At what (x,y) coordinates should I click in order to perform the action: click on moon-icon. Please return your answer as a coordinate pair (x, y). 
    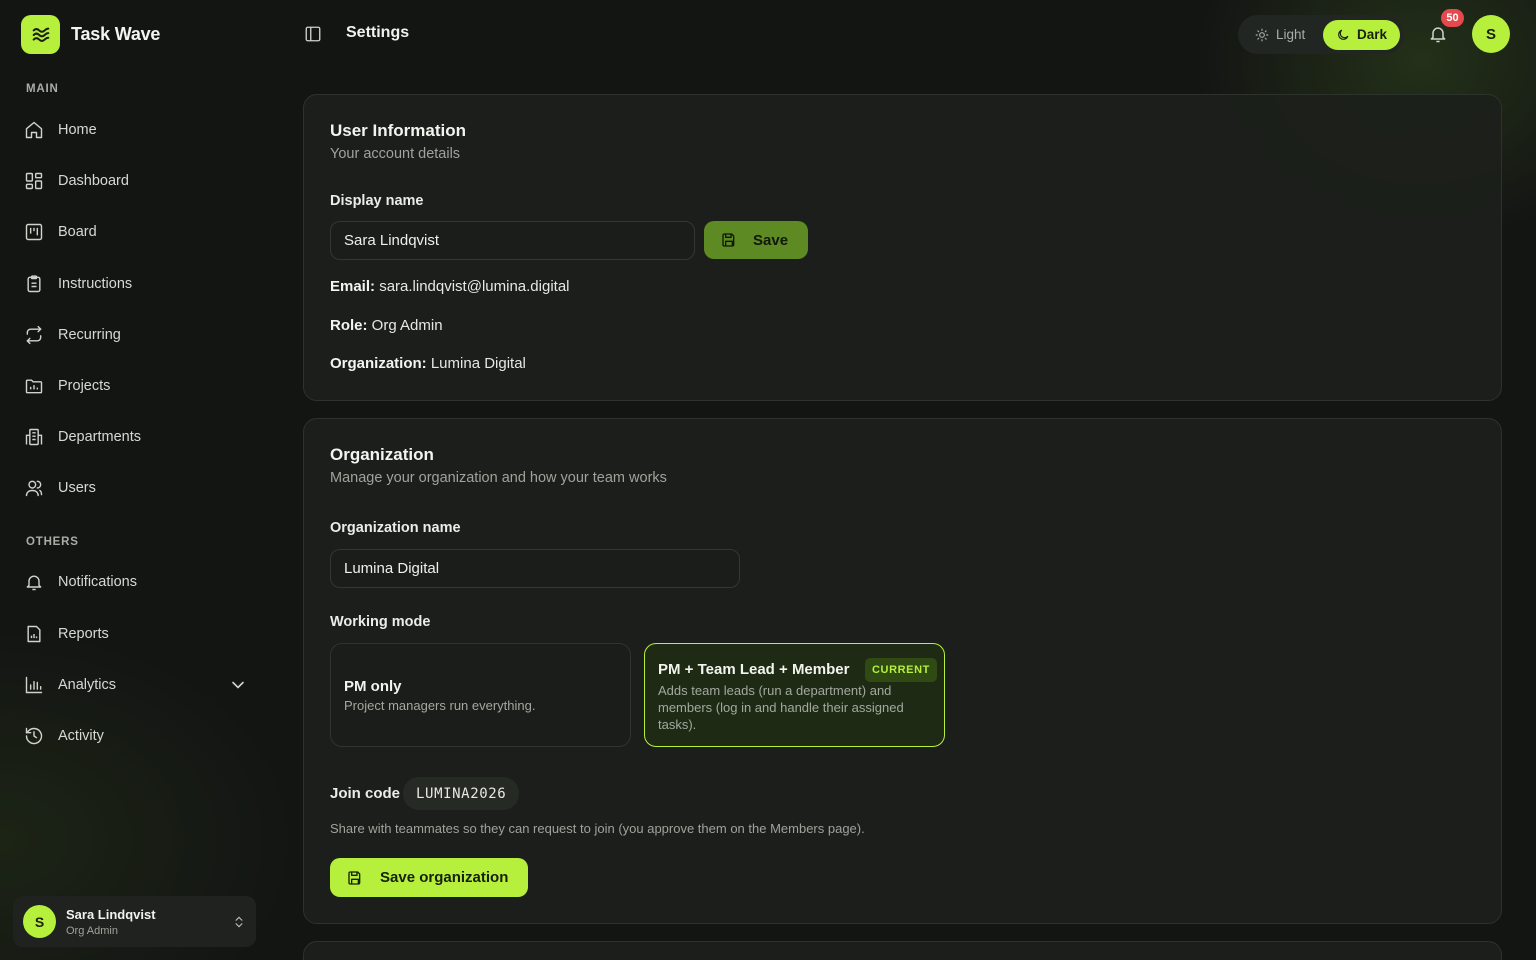
    Looking at the image, I should click on (1343, 34).